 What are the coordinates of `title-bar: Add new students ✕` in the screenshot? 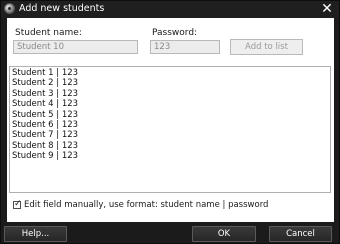 It's located at (170, 9).